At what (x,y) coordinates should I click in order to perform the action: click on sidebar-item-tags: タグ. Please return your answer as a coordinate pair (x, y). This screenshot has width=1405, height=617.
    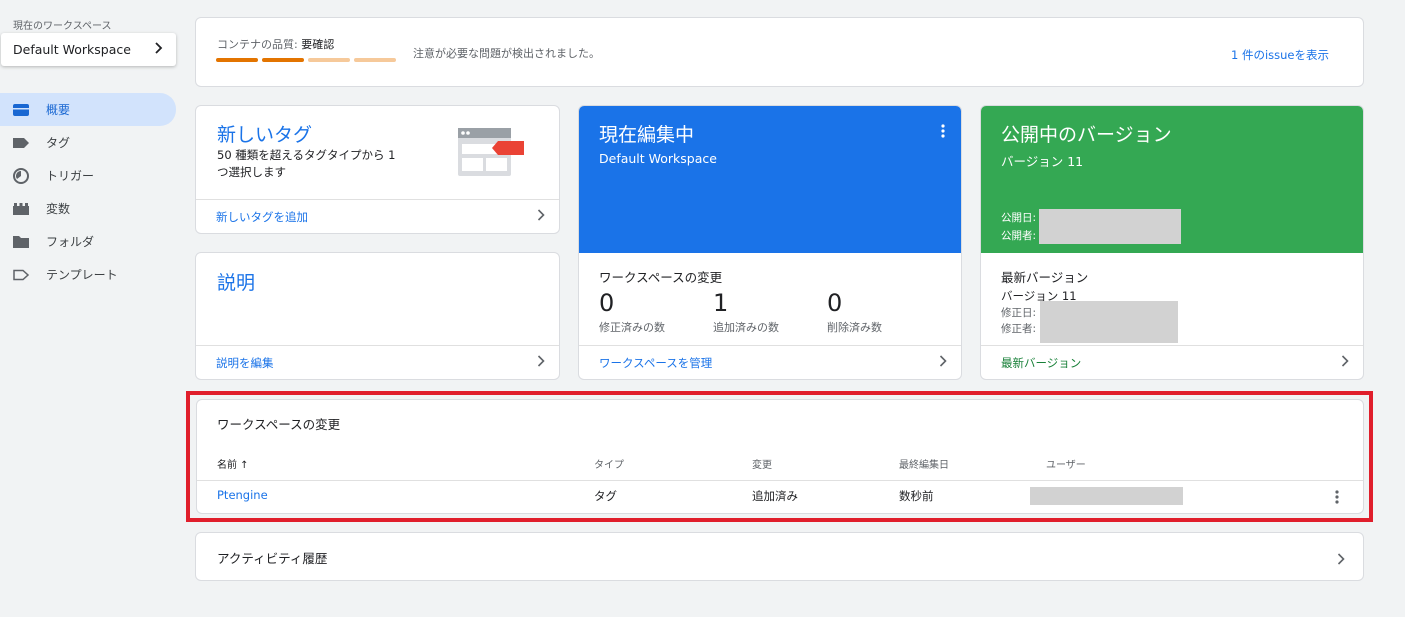
    Looking at the image, I should click on (88, 142).